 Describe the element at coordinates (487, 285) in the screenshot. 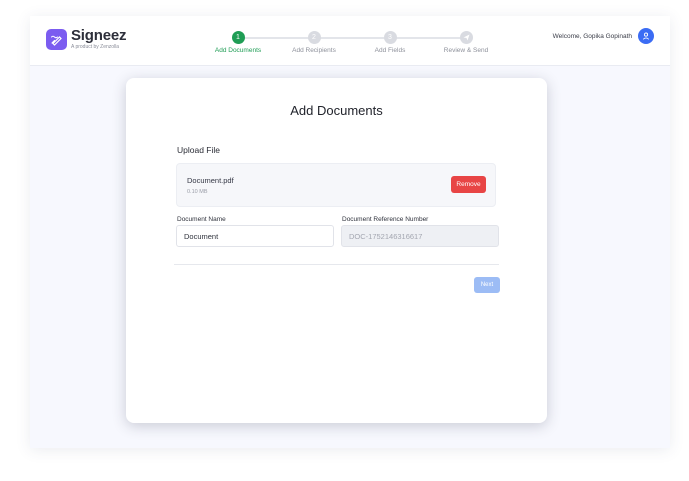

I see `next-button: Next` at that location.